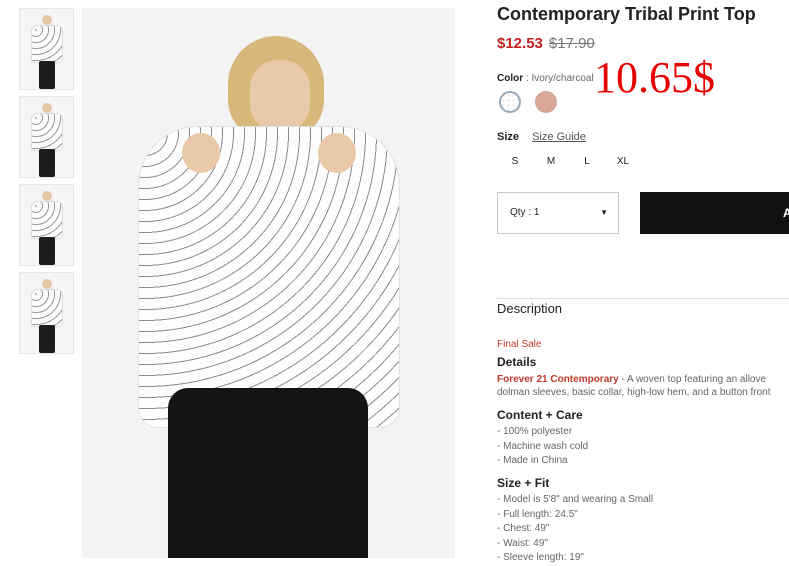  I want to click on color-label: Color, so click(510, 78).